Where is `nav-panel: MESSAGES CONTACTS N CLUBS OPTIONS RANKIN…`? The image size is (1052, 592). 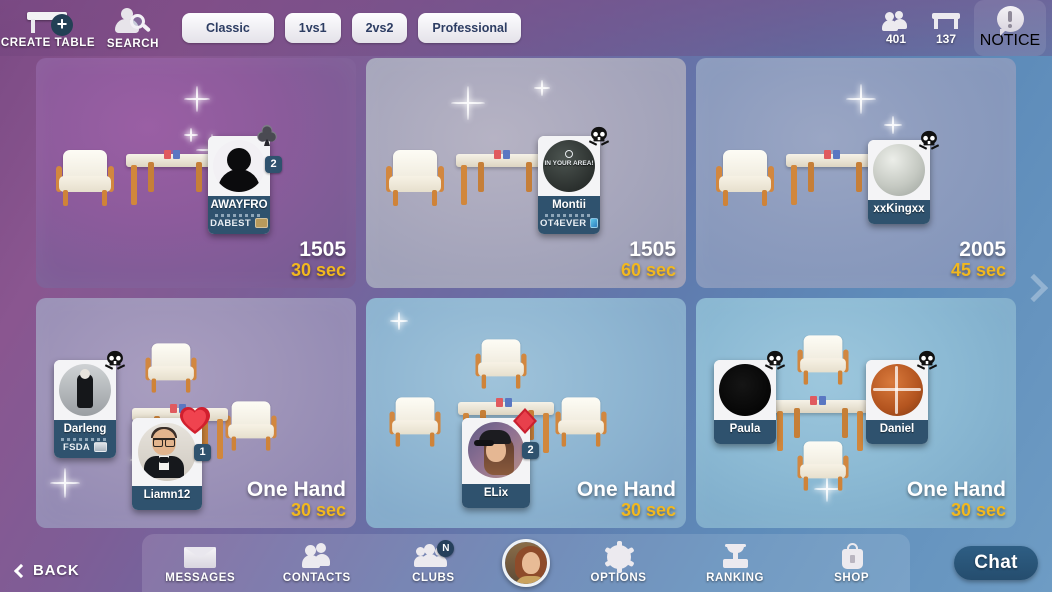 nav-panel: MESSAGES CONTACTS N CLUBS OPTIONS RANKIN… is located at coordinates (526, 563).